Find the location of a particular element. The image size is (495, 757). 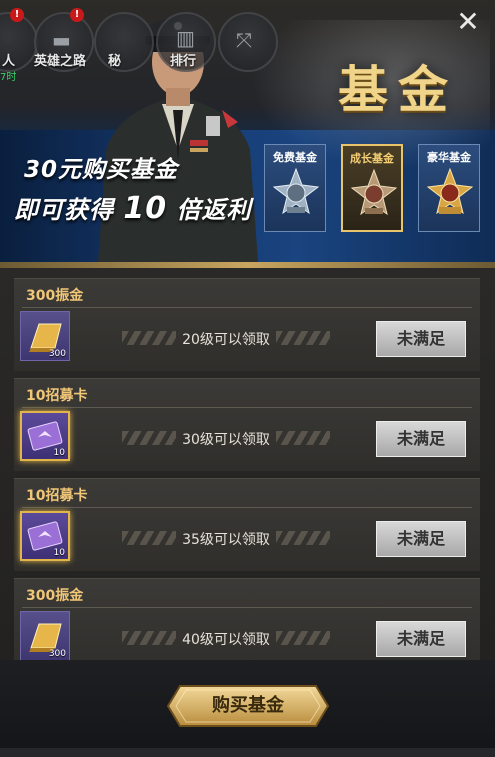

promo-line-2: 即可获得 10 倍返利 is located at coordinates (132, 208).